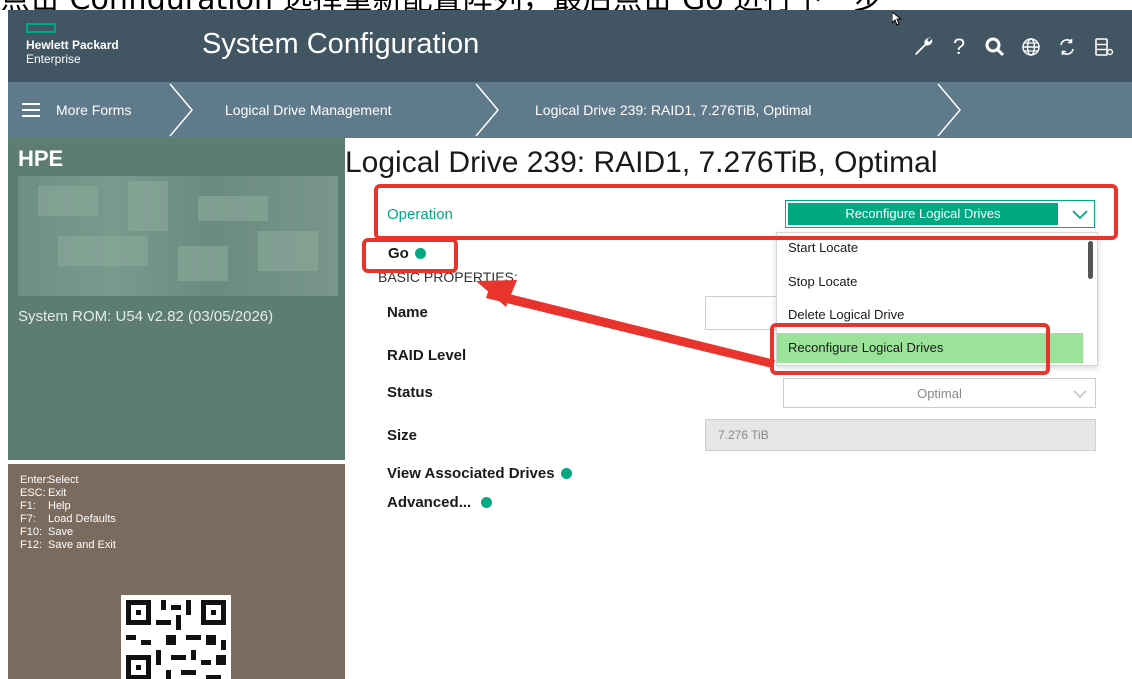  I want to click on qr-code-icon, so click(176, 637).